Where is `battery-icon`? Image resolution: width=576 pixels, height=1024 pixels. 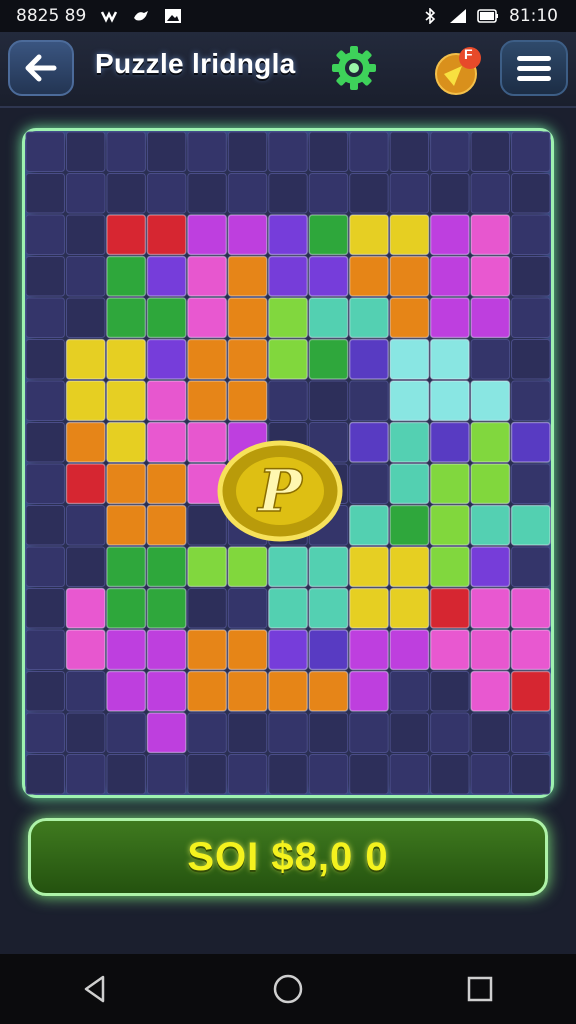 battery-icon is located at coordinates (487, 16).